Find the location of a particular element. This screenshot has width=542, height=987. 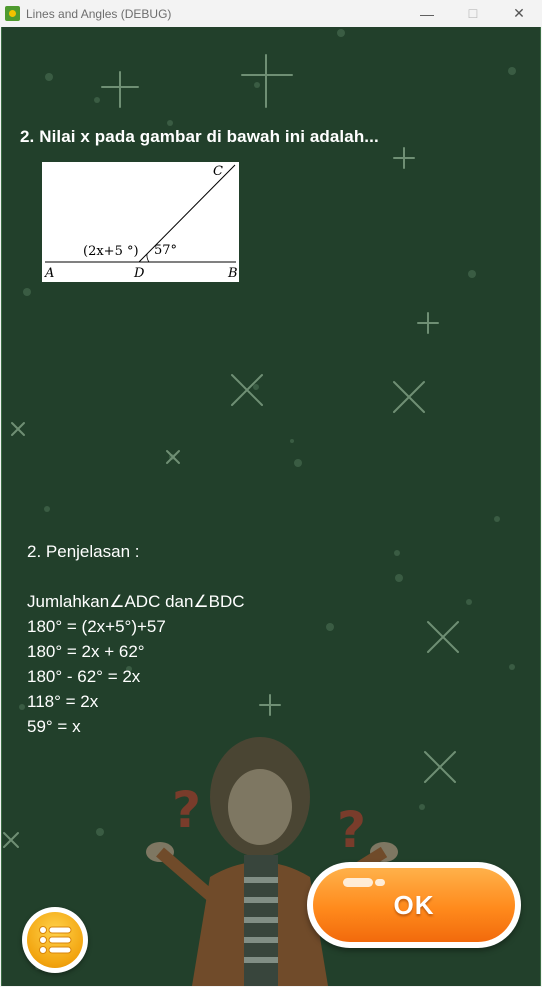

angle-right-label: 57° is located at coordinates (165, 250).